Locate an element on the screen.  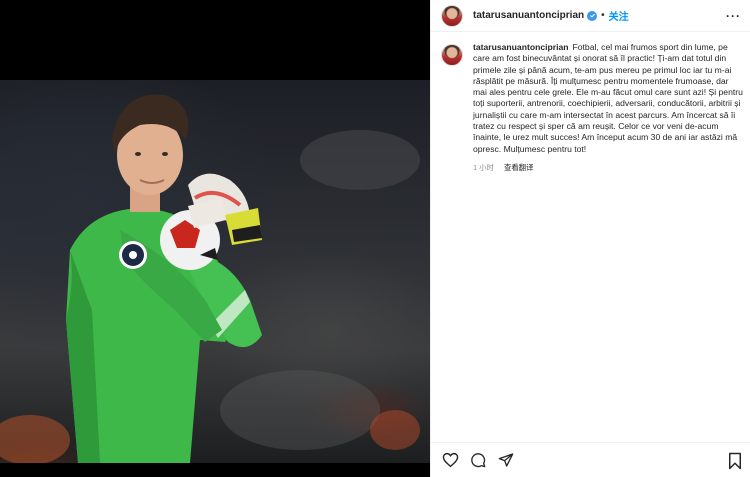
author-username: tatarusanuantonciprian is located at coordinates (528, 15).